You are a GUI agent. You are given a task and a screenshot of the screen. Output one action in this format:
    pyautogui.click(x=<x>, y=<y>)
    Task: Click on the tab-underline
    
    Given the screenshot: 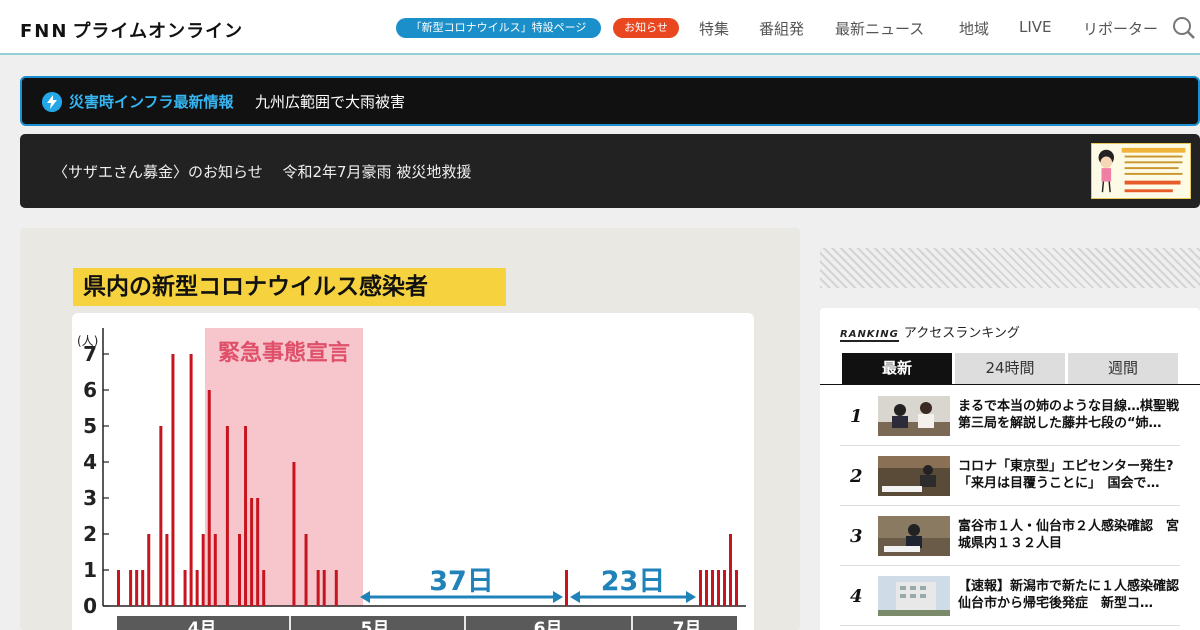 What is the action you would take?
    pyautogui.click(x=1010, y=384)
    